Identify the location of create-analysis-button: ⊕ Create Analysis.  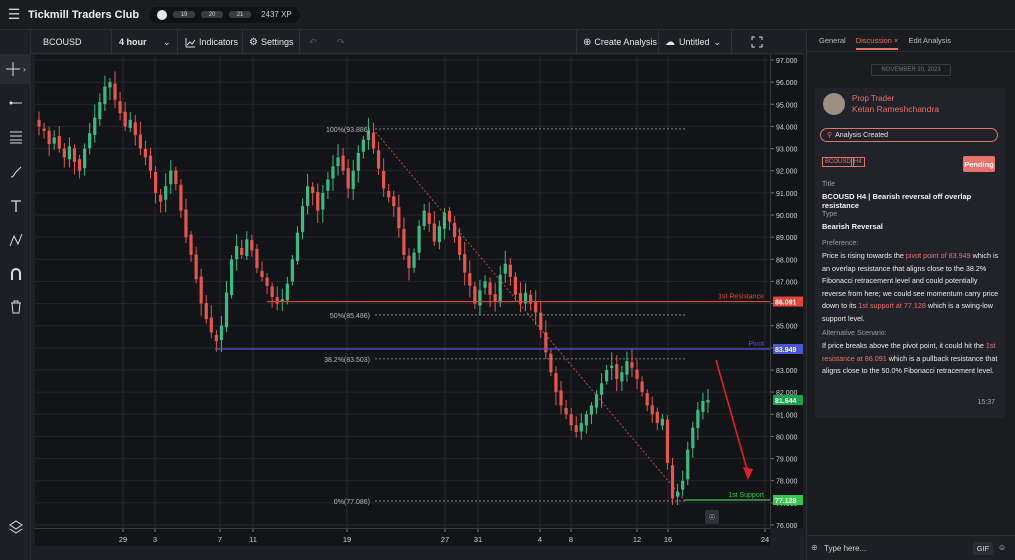
(620, 42).